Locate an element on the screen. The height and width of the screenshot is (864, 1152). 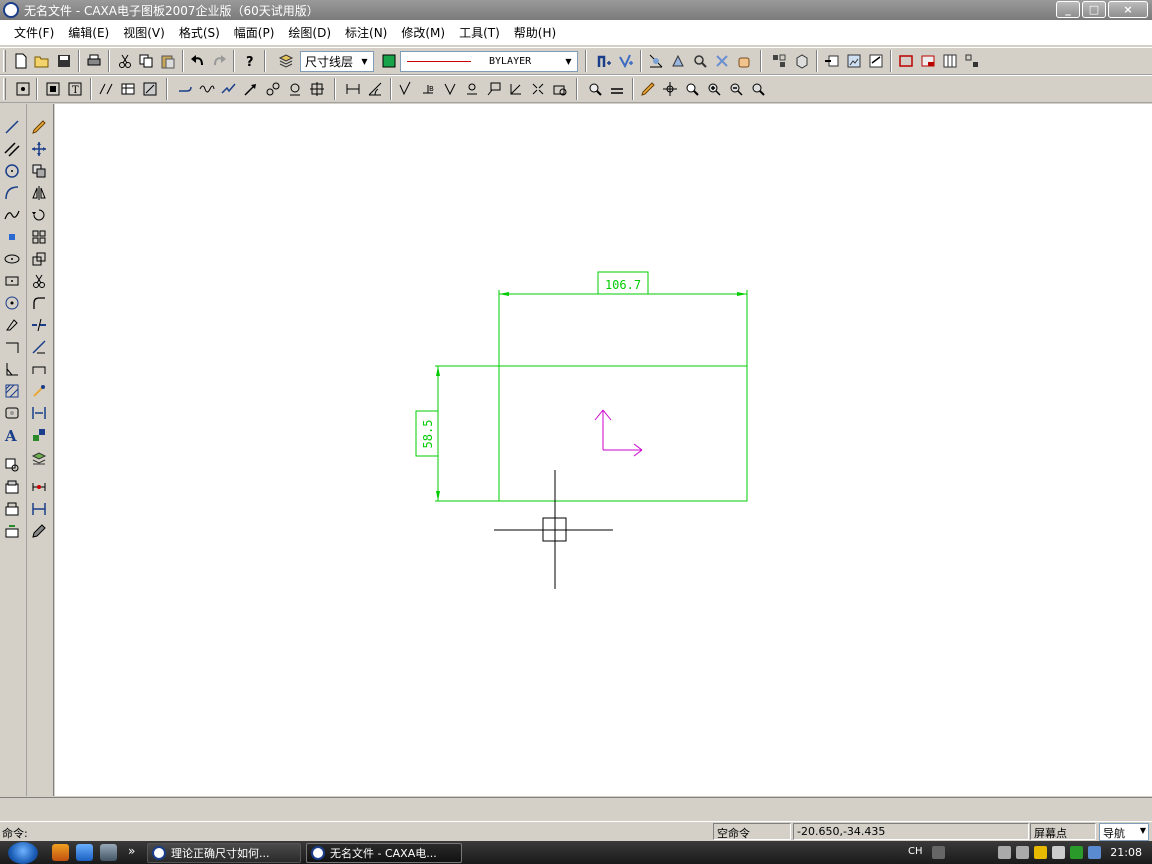
color-icon is located at coordinates (389, 61).